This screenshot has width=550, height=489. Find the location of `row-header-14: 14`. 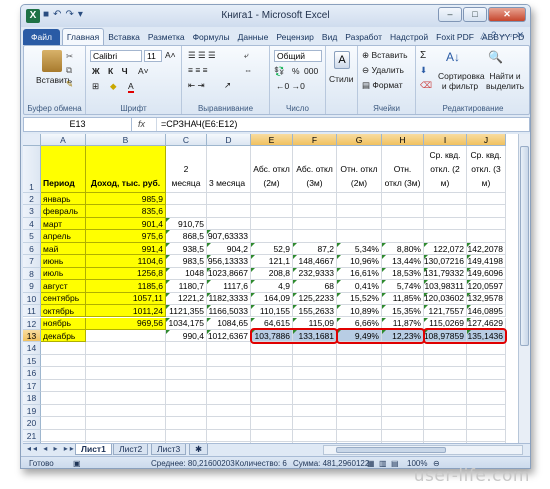

row-header-14: 14 is located at coordinates (32, 348).